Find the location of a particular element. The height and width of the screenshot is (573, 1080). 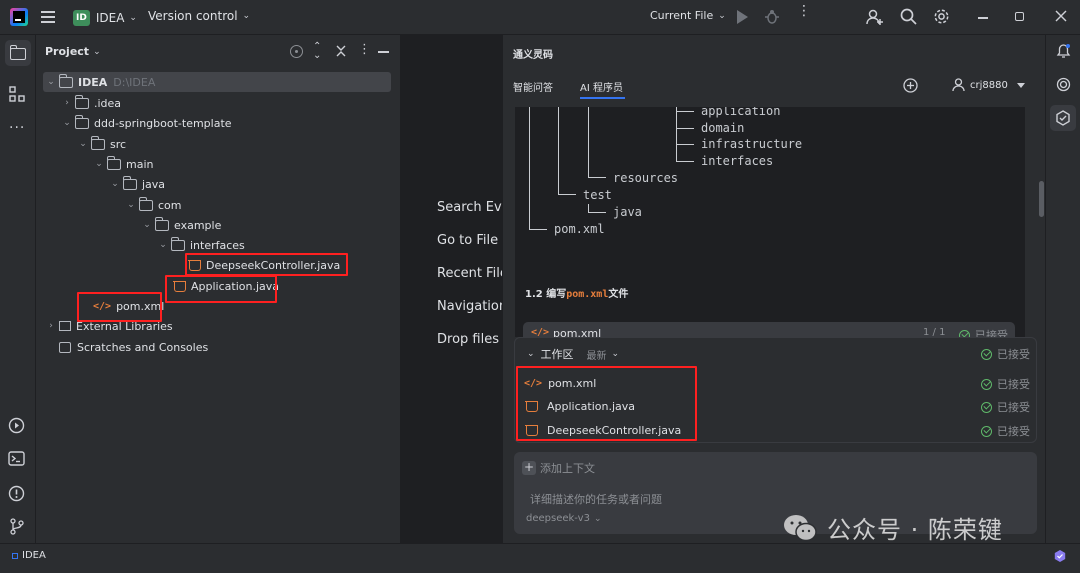

user-menu: crj8880 is located at coordinates (988, 85).